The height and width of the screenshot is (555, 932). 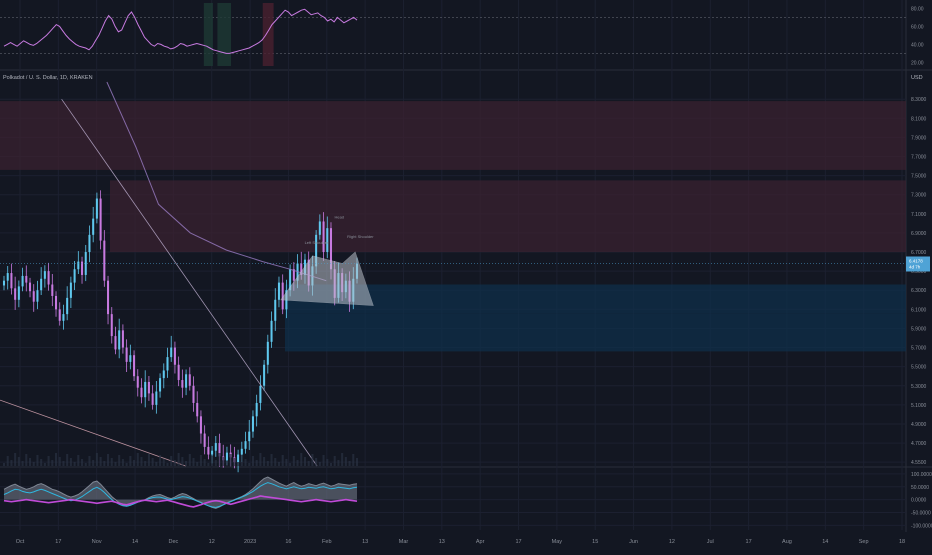 I want to click on current-price-badge: 6.4178 4d 7h, so click(x=918, y=264).